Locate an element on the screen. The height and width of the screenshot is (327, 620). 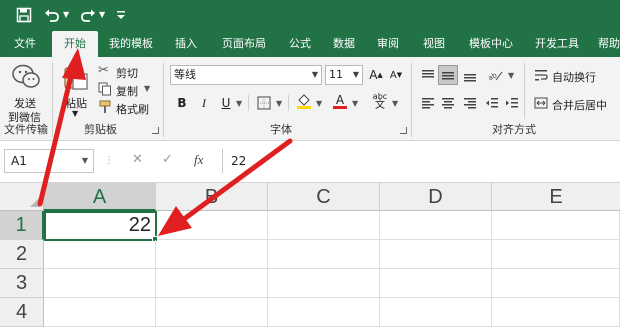
cell-c4 is located at coordinates (324, 312).